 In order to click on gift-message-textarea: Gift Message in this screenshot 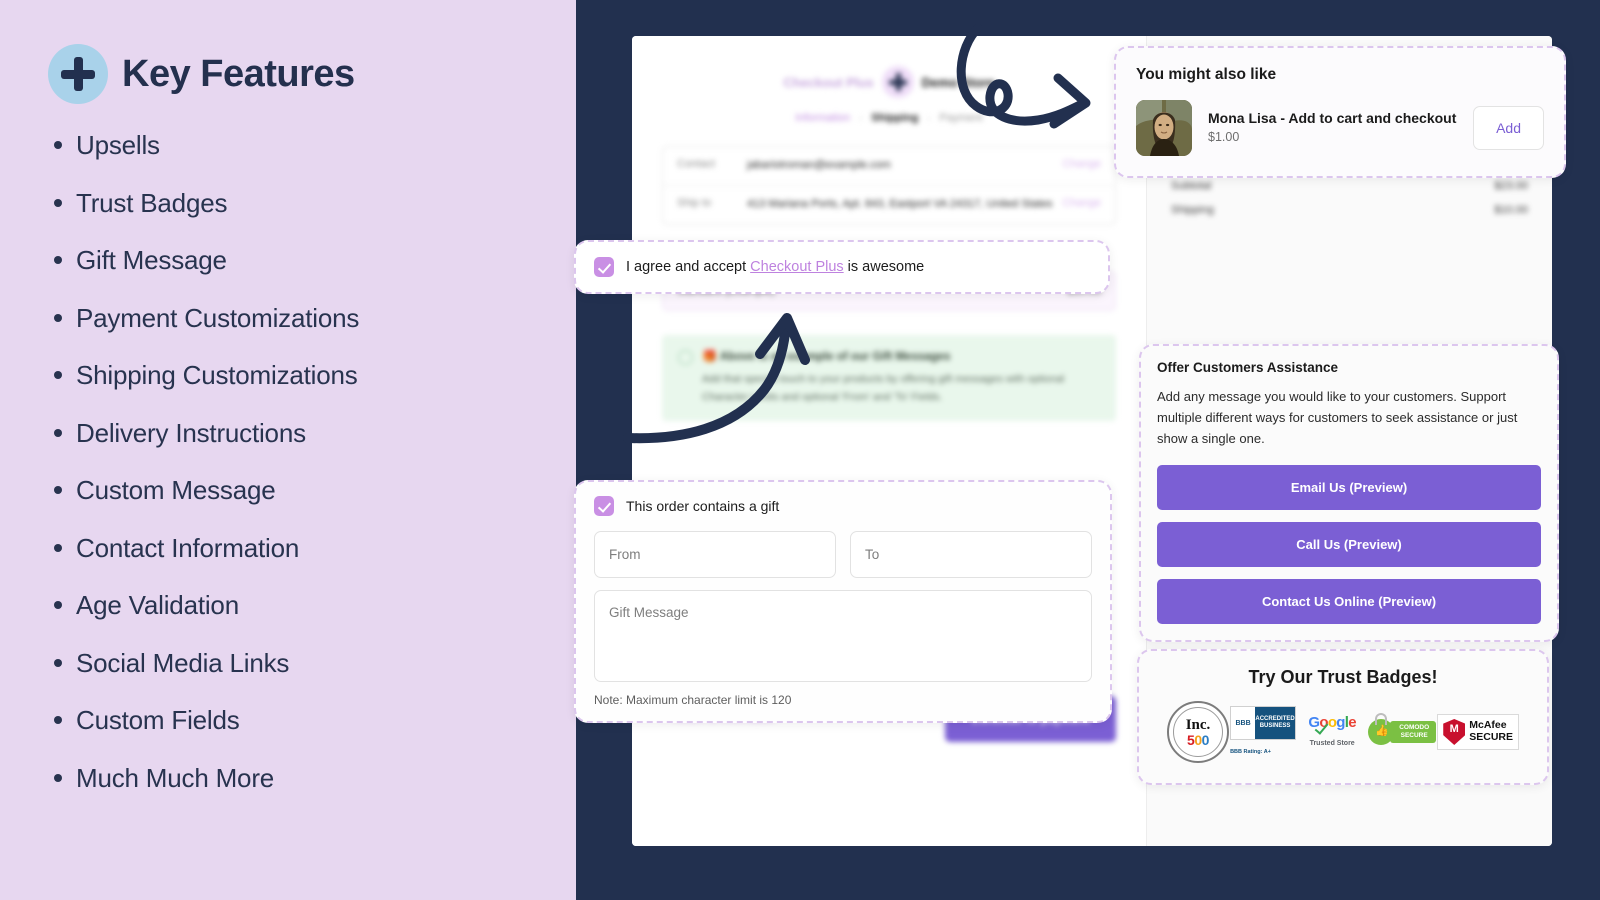, I will do `click(843, 636)`.